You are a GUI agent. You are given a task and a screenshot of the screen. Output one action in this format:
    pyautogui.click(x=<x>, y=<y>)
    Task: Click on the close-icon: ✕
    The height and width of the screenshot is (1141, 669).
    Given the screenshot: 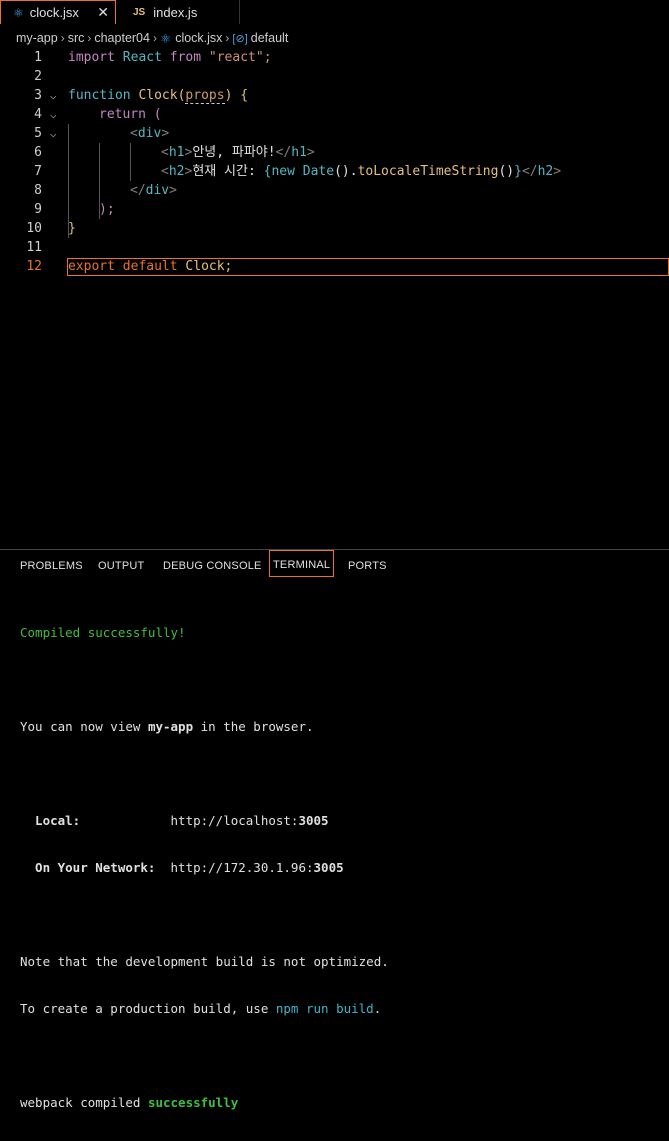 What is the action you would take?
    pyautogui.click(x=103, y=12)
    